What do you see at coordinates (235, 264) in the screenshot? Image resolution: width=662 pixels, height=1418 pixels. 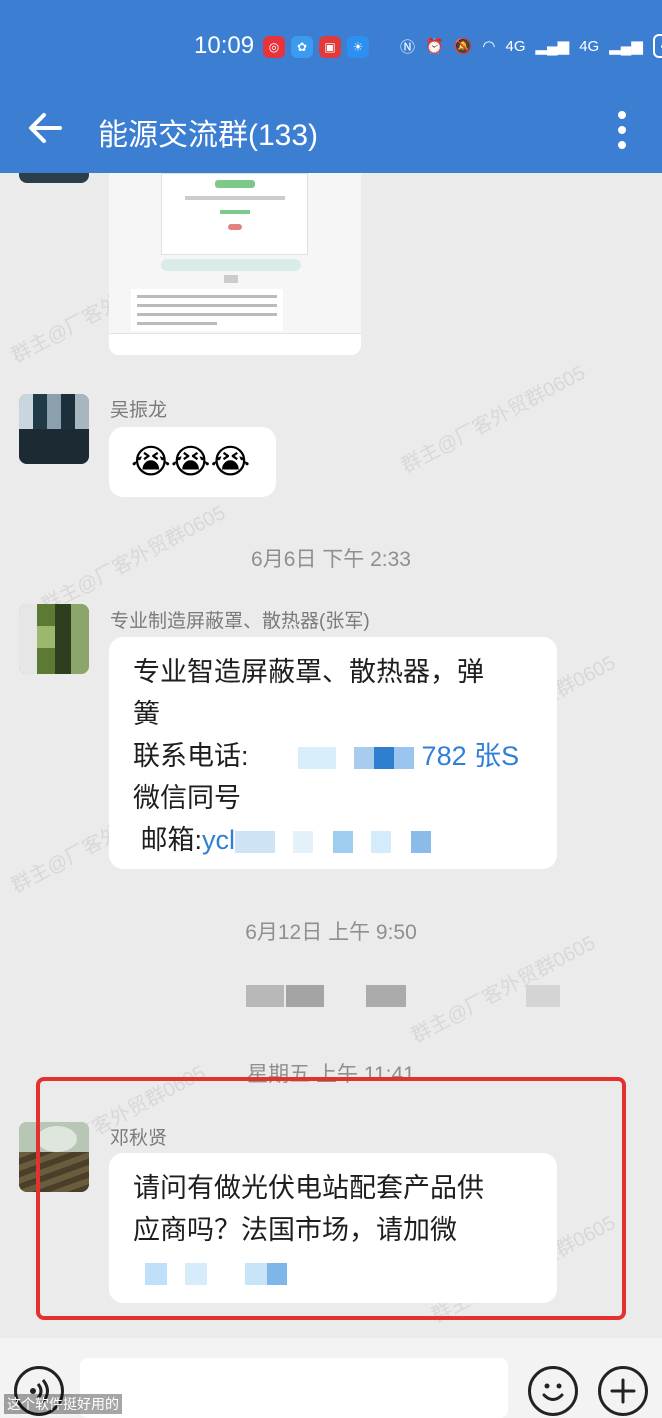 I see `image-message` at bounding box center [235, 264].